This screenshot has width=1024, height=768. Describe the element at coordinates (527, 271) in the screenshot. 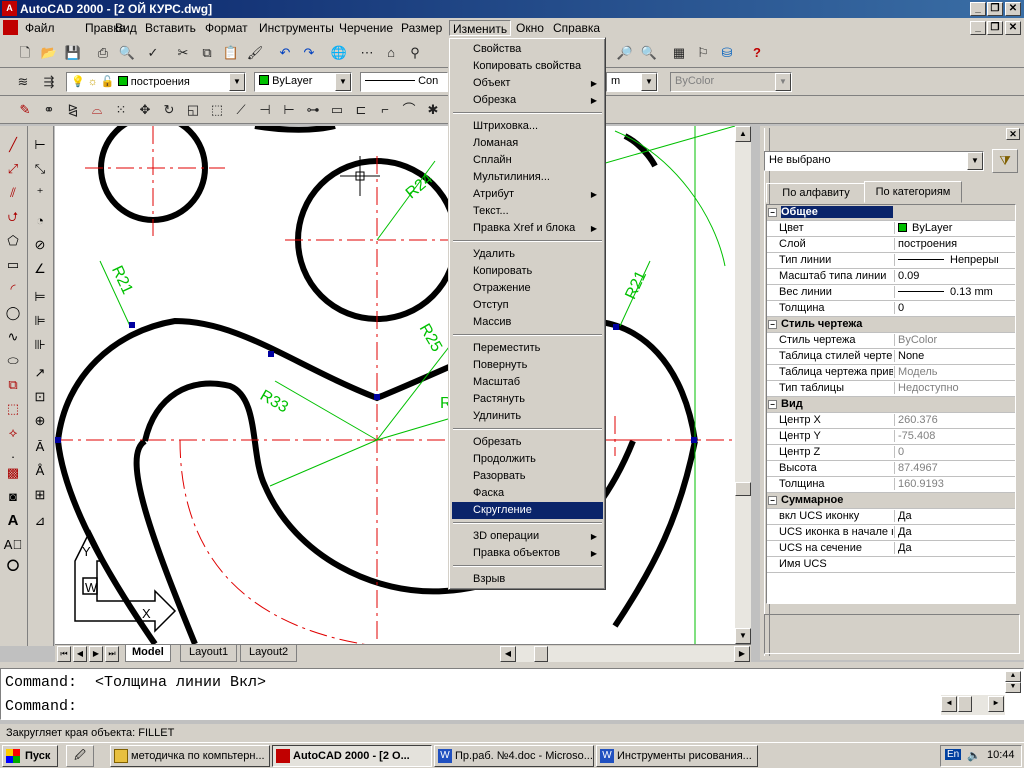

I see `modify-menu-item: Копировать` at that location.